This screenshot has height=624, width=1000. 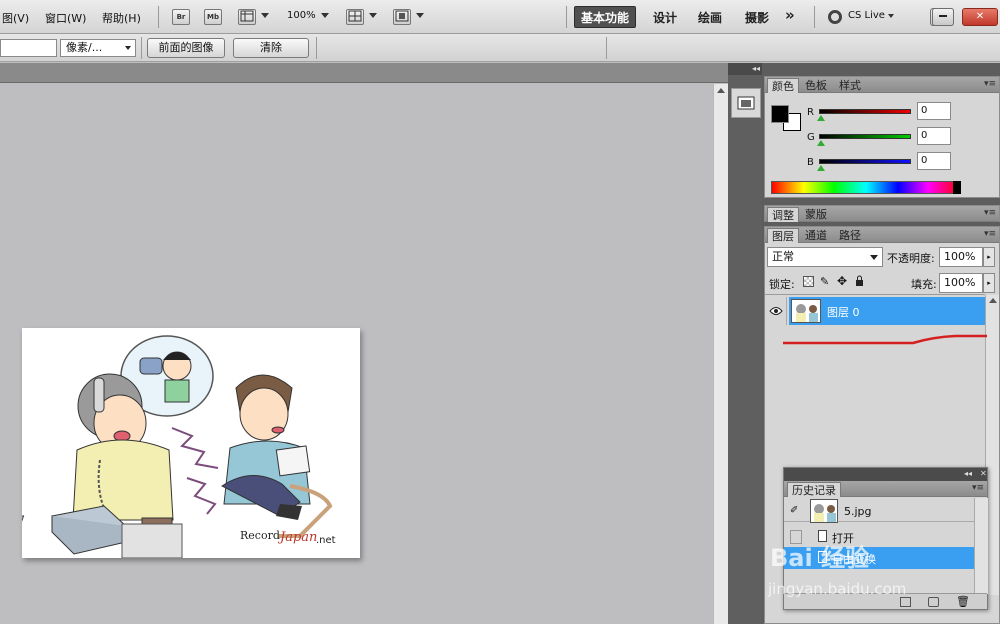 I want to click on opacity-label: 不透明度:, so click(x=911, y=258).